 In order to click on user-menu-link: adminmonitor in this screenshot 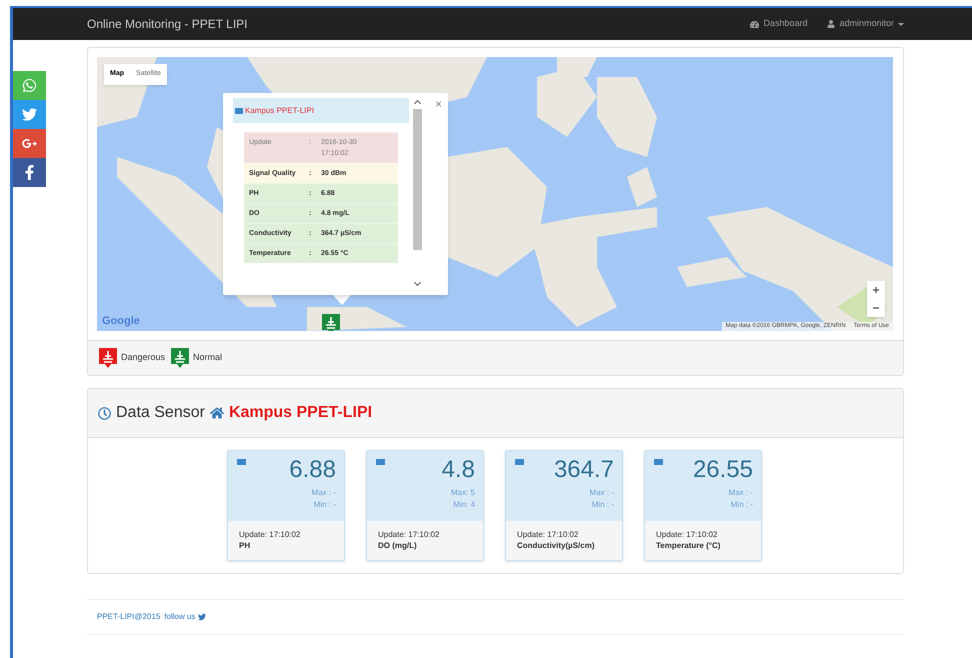, I will do `click(865, 24)`.